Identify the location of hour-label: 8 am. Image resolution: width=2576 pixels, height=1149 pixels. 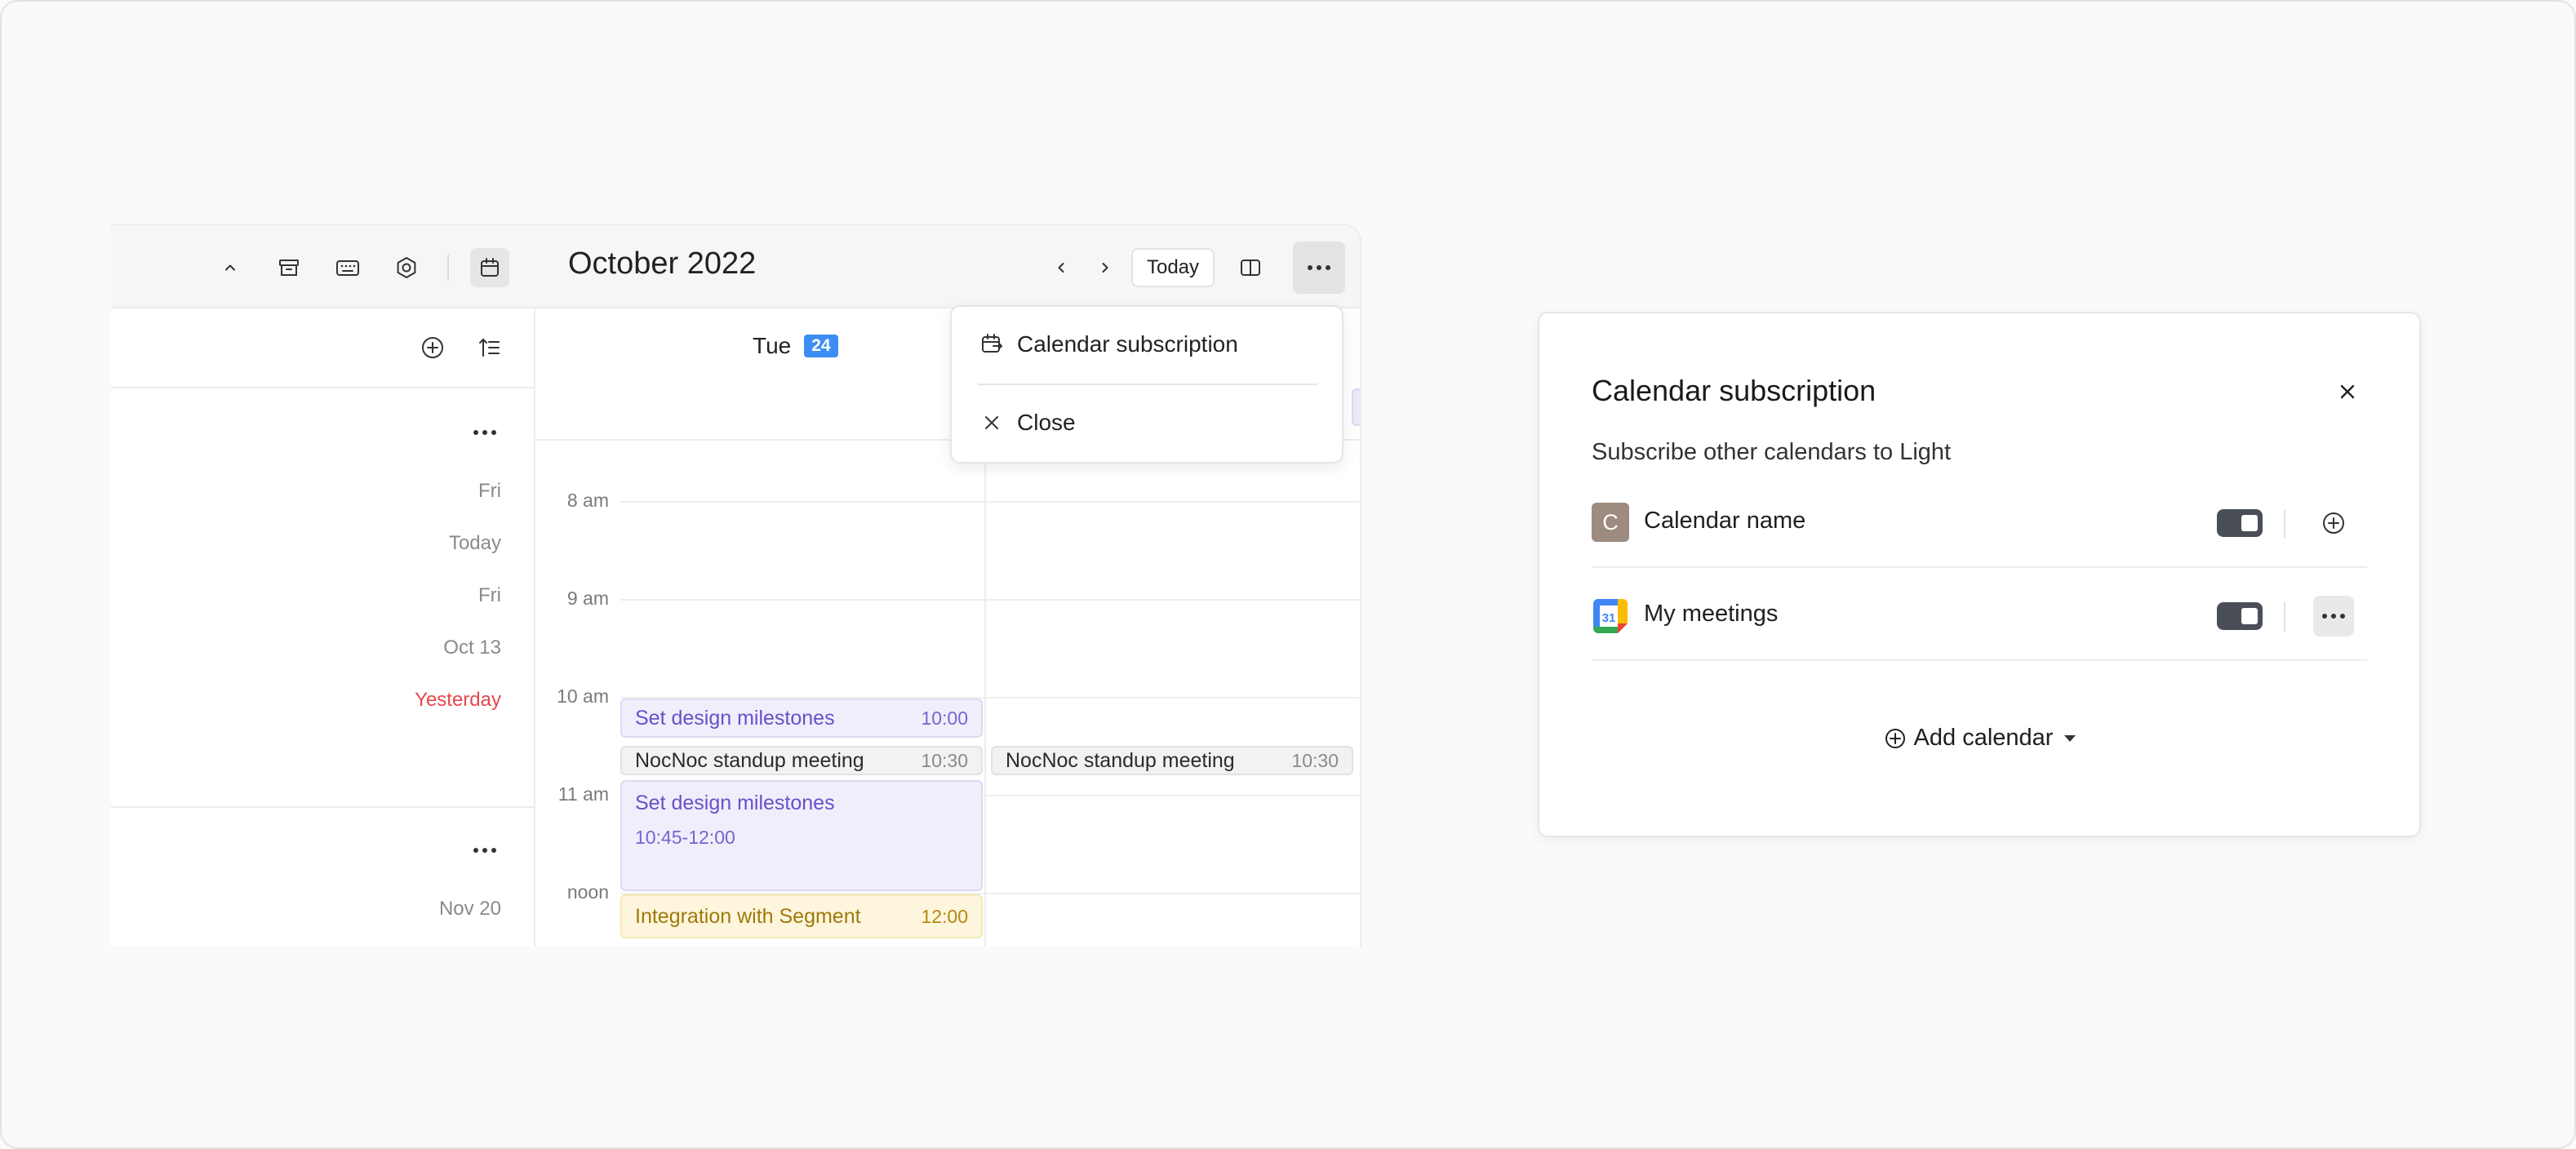
(587, 500).